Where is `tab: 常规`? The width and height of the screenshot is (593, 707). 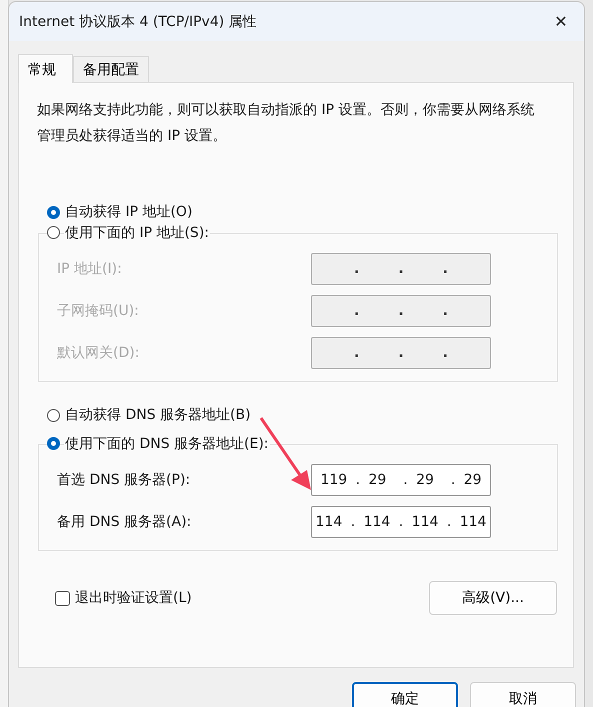
tab: 常规 is located at coordinates (45, 68).